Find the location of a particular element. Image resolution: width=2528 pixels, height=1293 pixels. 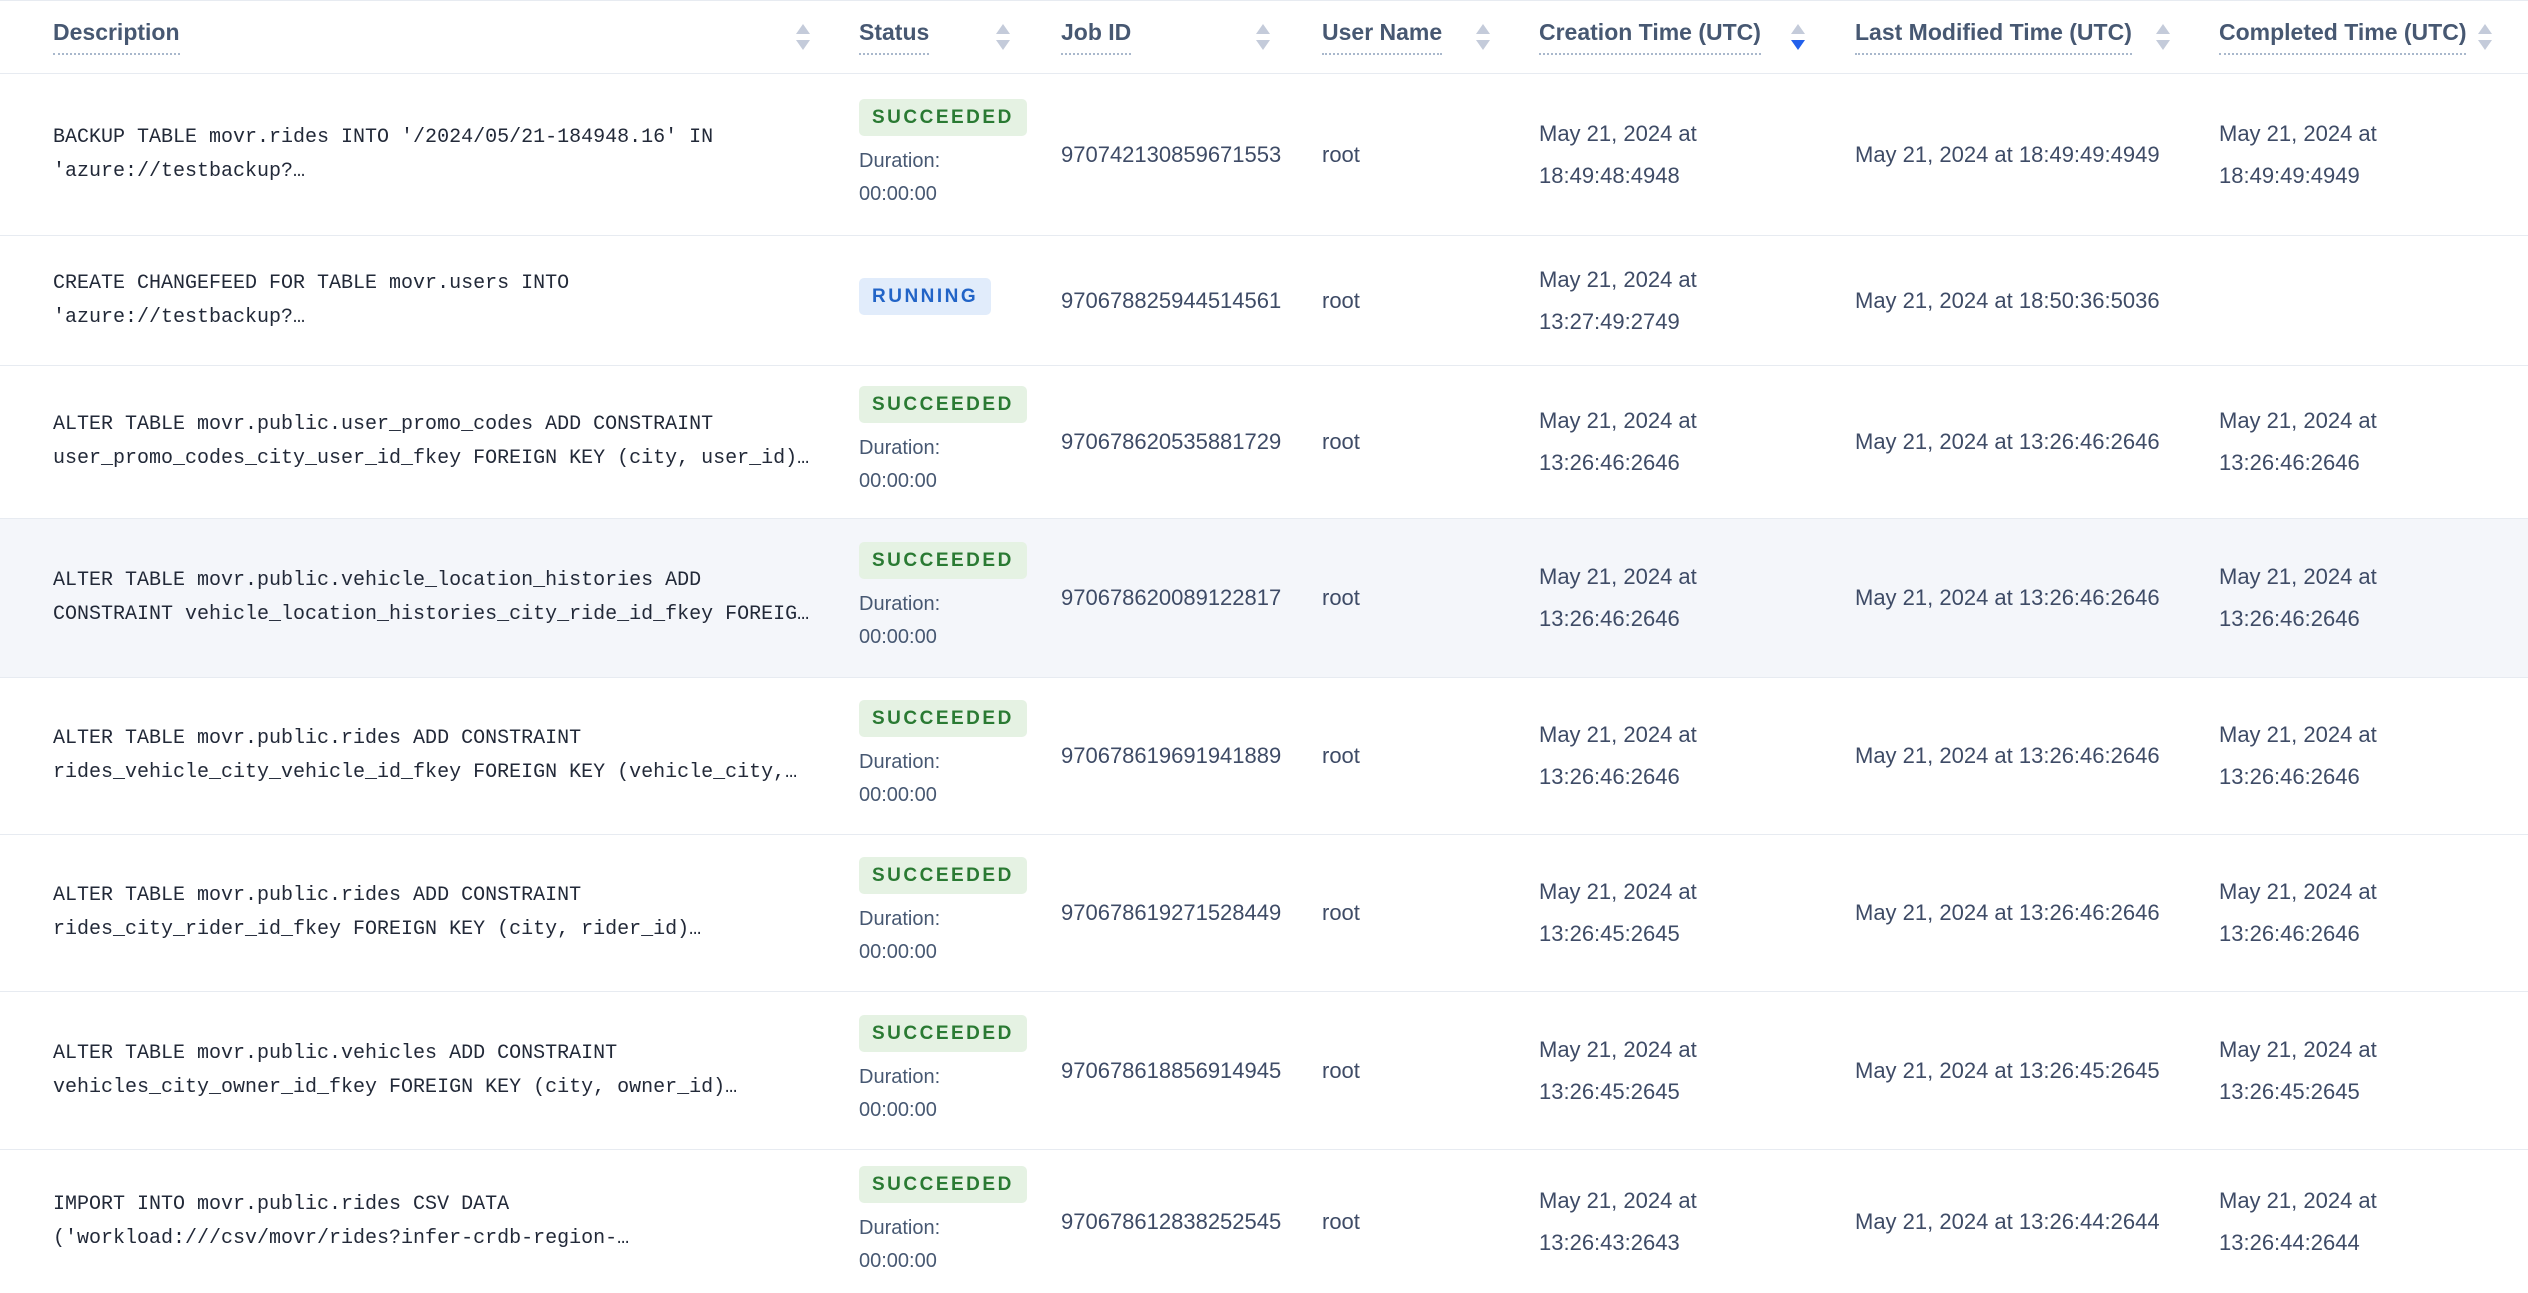

column-label: Creation Time (UTC) is located at coordinates (1650, 37).